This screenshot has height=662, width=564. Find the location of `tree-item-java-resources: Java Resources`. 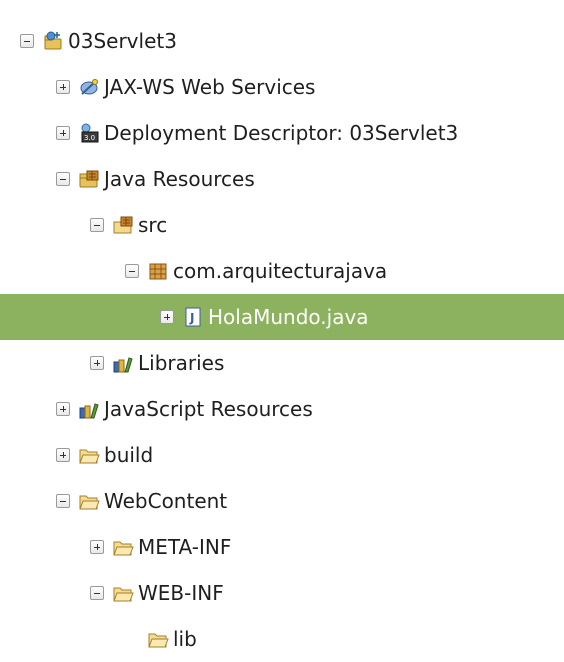

tree-item-java-resources: Java Resources is located at coordinates (282, 179).